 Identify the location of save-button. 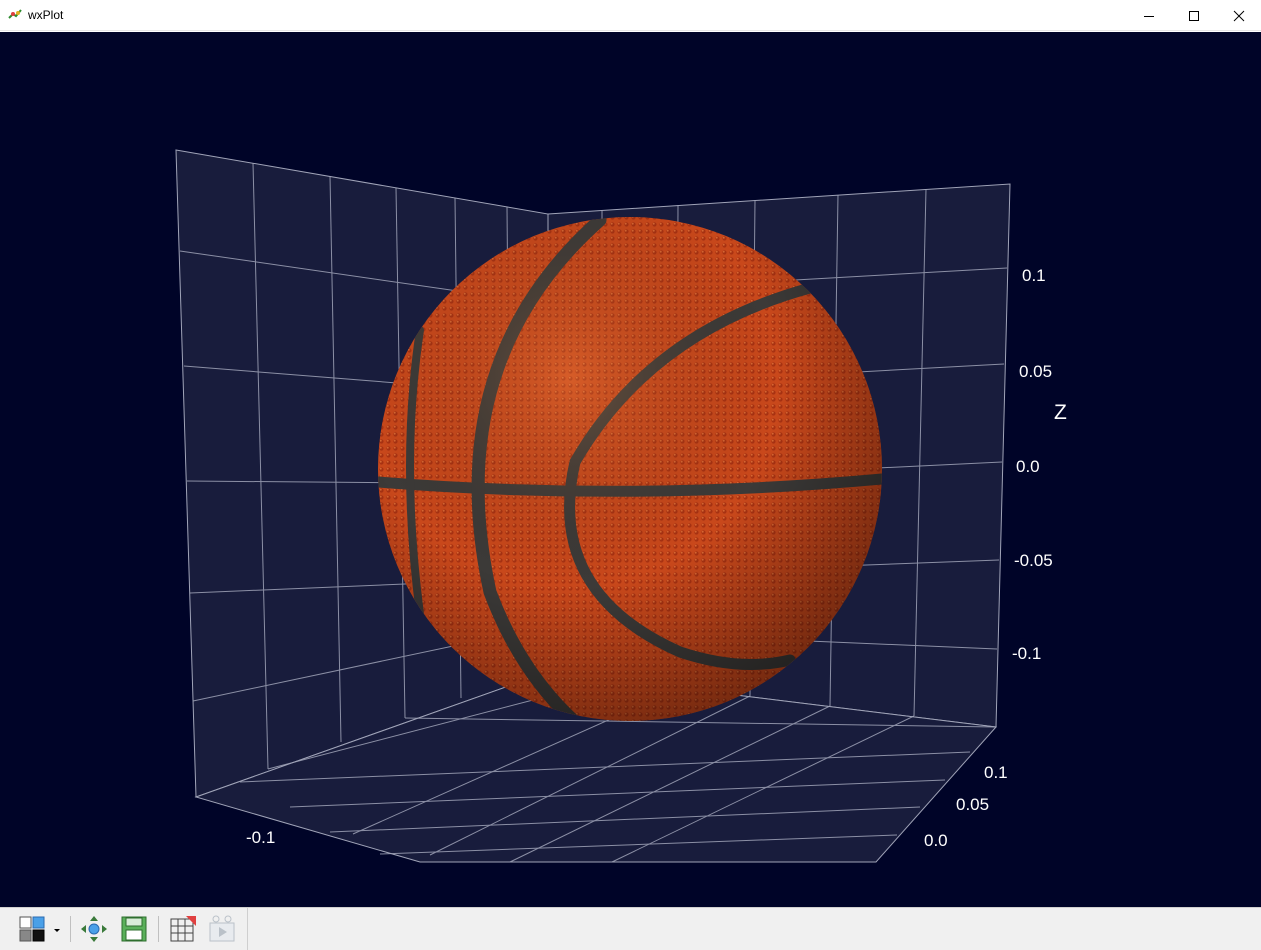
(134, 929).